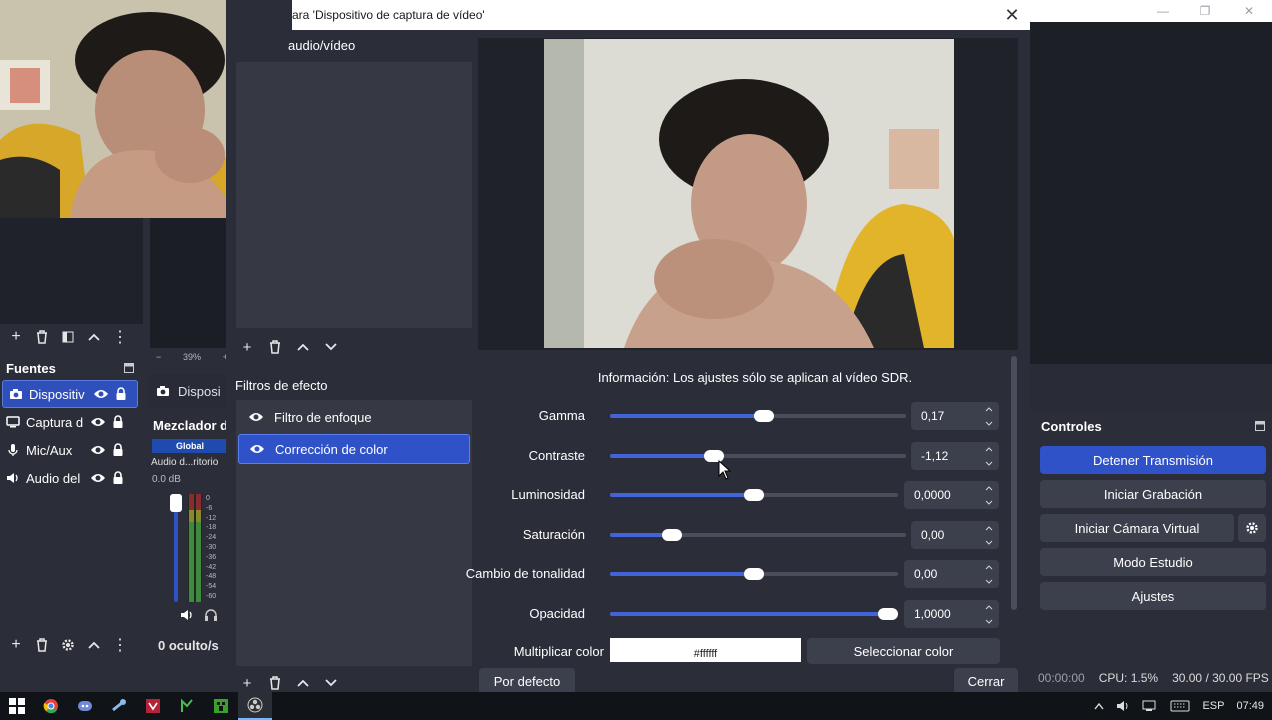  Describe the element at coordinates (1137, 528) in the screenshot. I see `start-virtual-camera-button: Iniciar Cámara Virtual` at that location.